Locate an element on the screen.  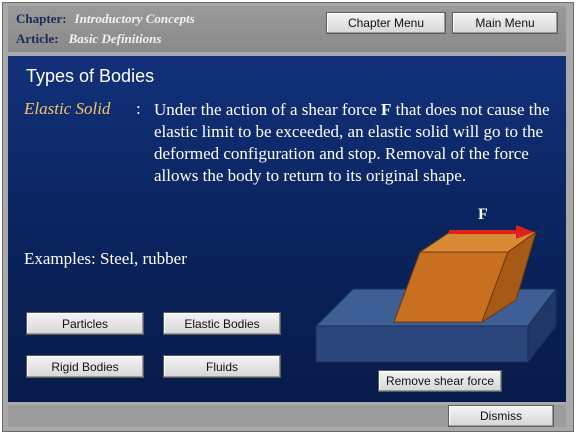
elastic-bodies-button: Elastic Bodies is located at coordinates (222, 323).